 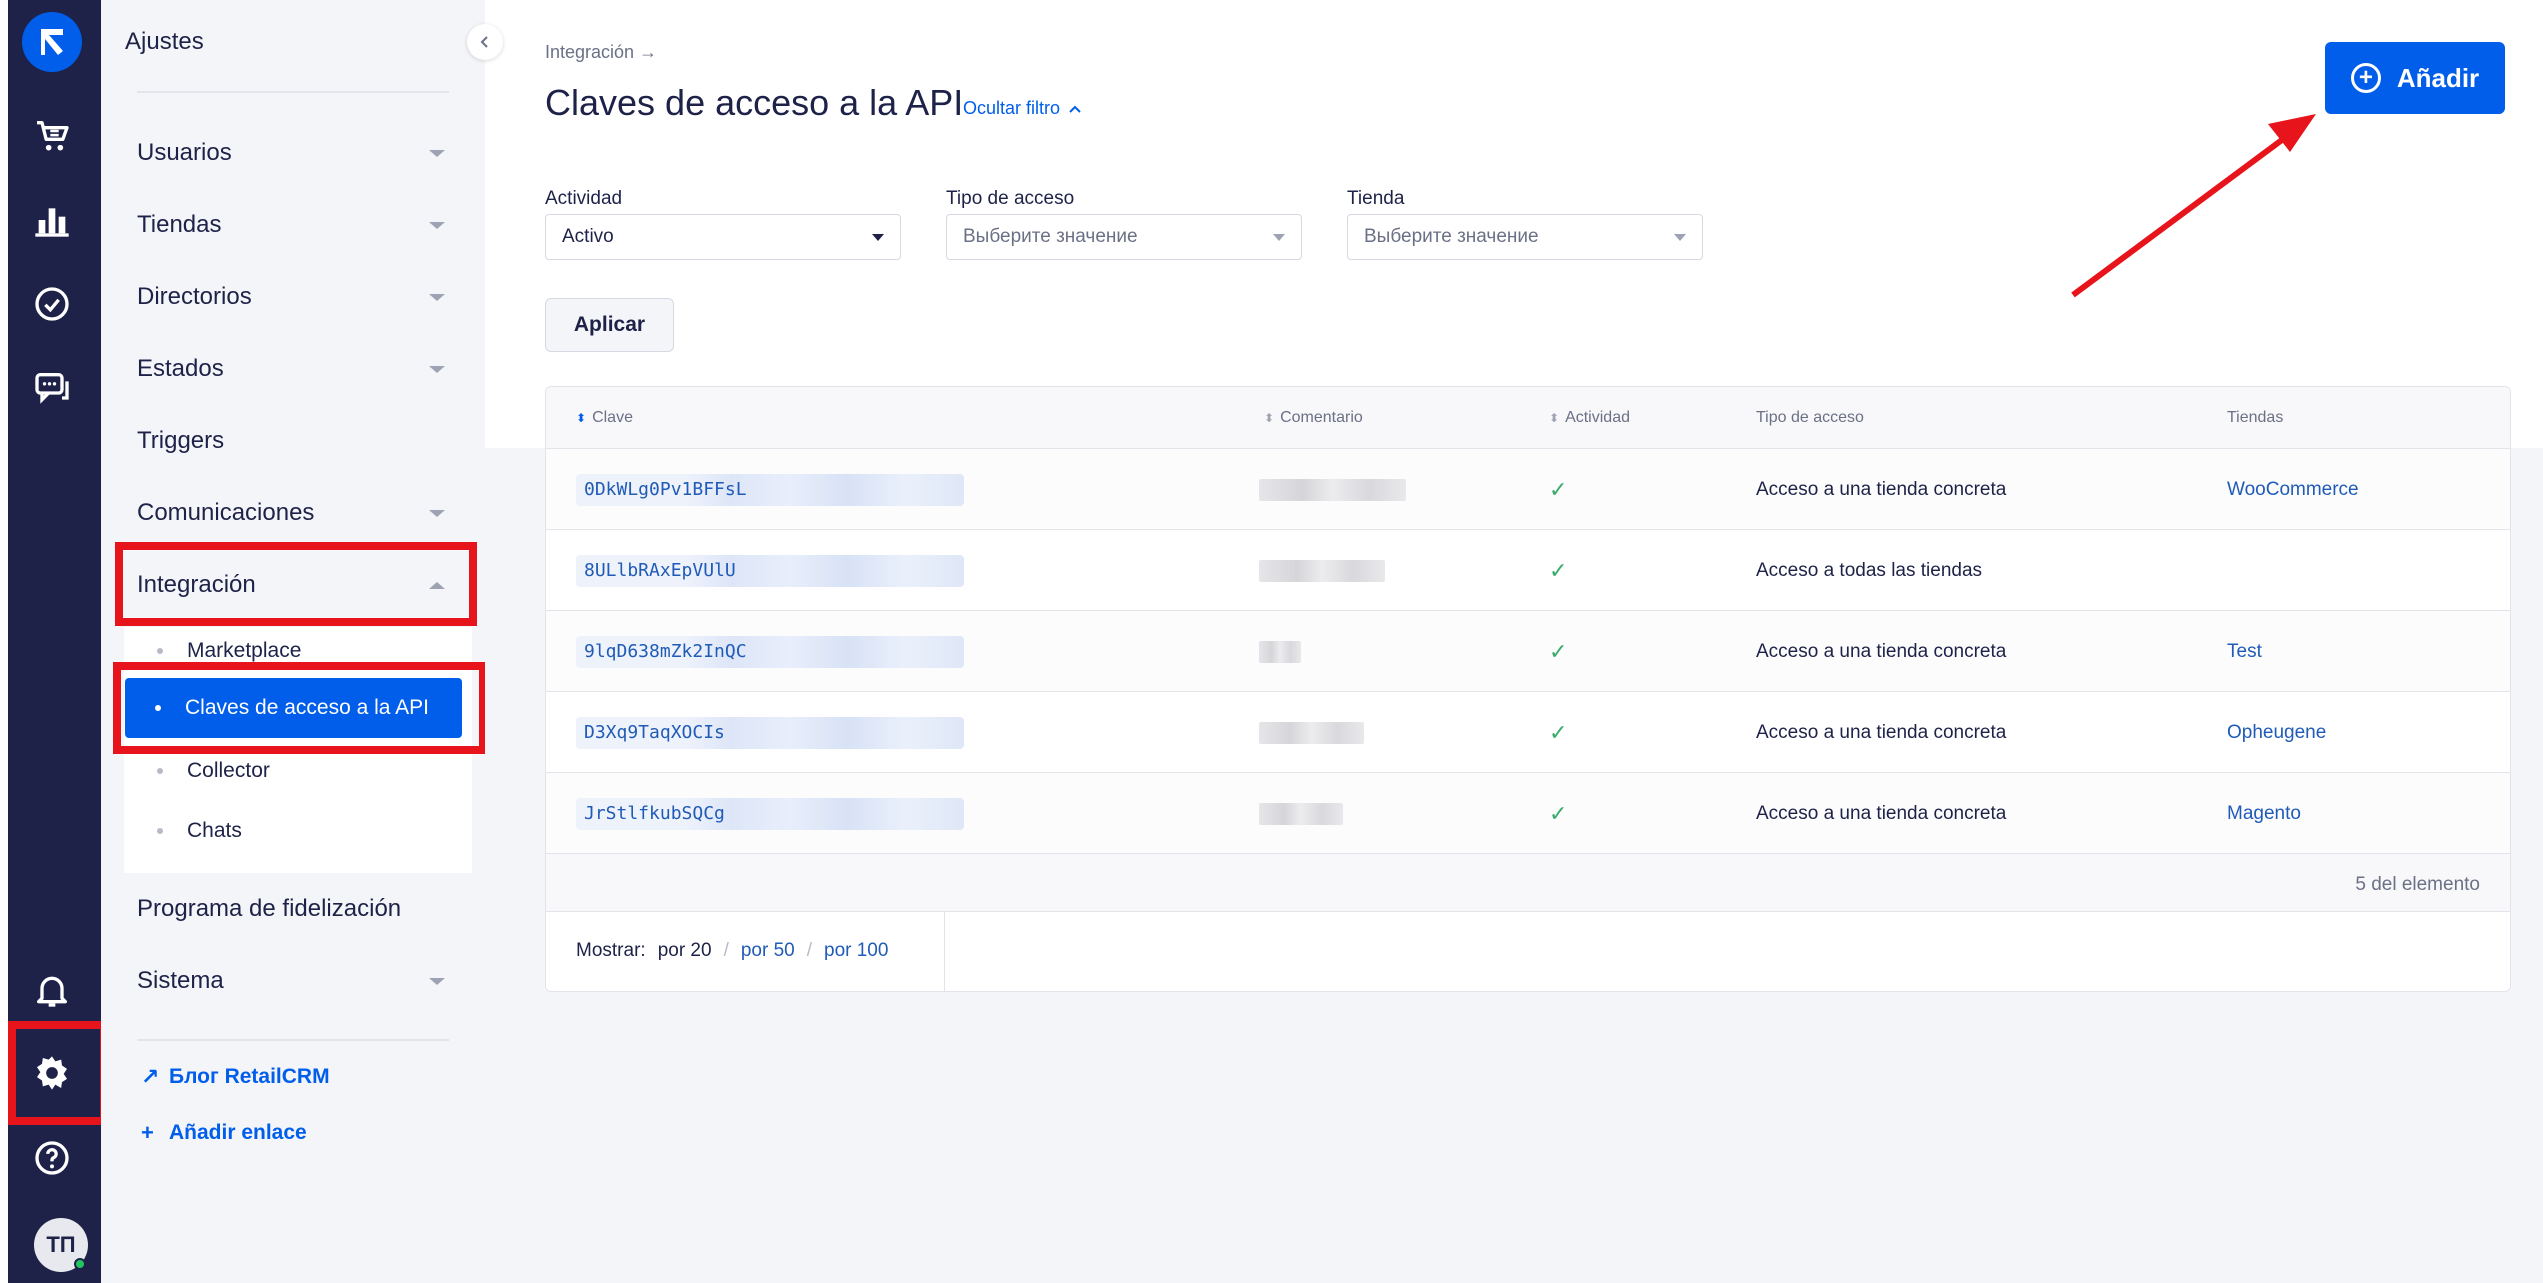 I want to click on plus-icon: +, so click(x=147, y=1132).